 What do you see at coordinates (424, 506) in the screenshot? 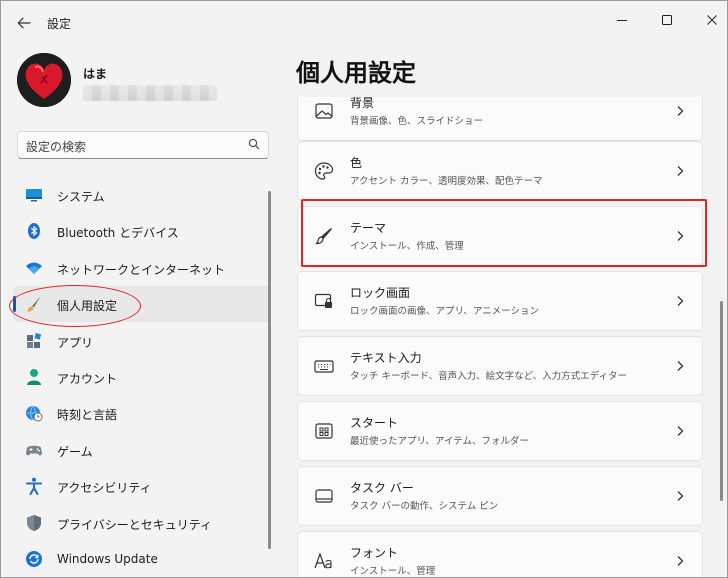
I see `card-subtitle: タスク バーの動作、システム ピン` at bounding box center [424, 506].